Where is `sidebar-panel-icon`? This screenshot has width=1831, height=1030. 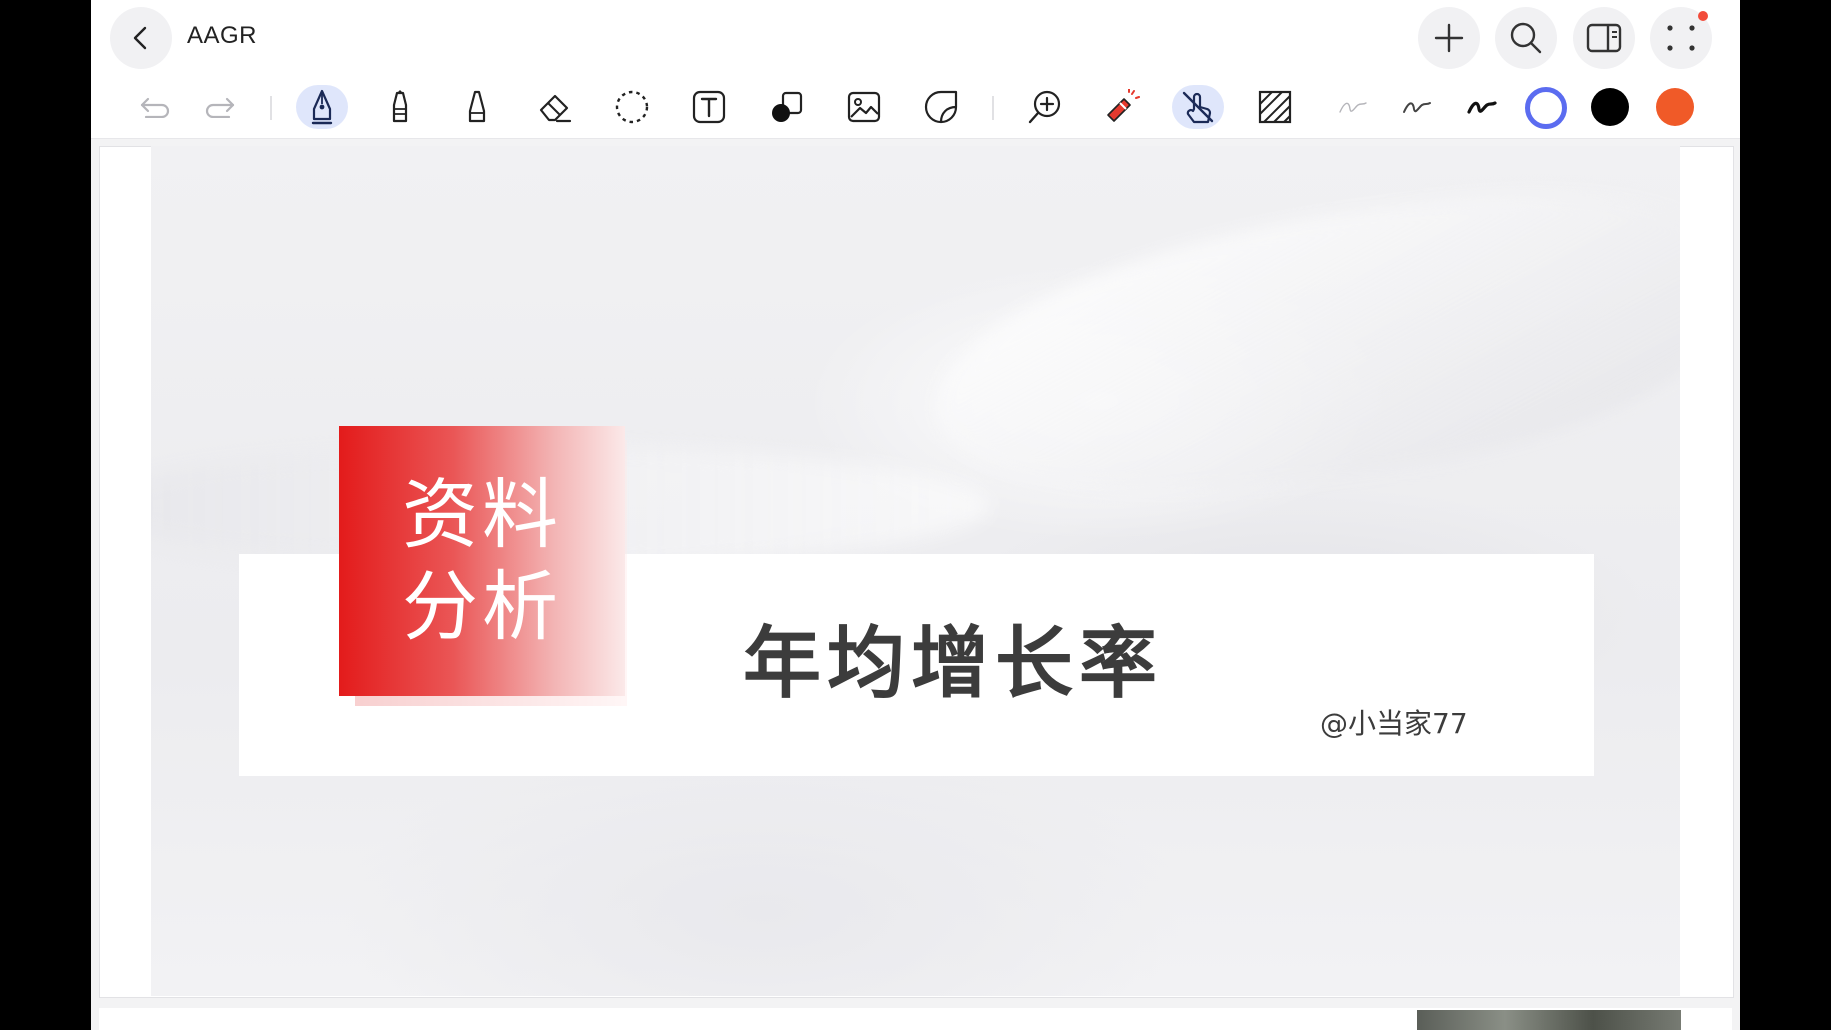
sidebar-panel-icon is located at coordinates (1604, 38).